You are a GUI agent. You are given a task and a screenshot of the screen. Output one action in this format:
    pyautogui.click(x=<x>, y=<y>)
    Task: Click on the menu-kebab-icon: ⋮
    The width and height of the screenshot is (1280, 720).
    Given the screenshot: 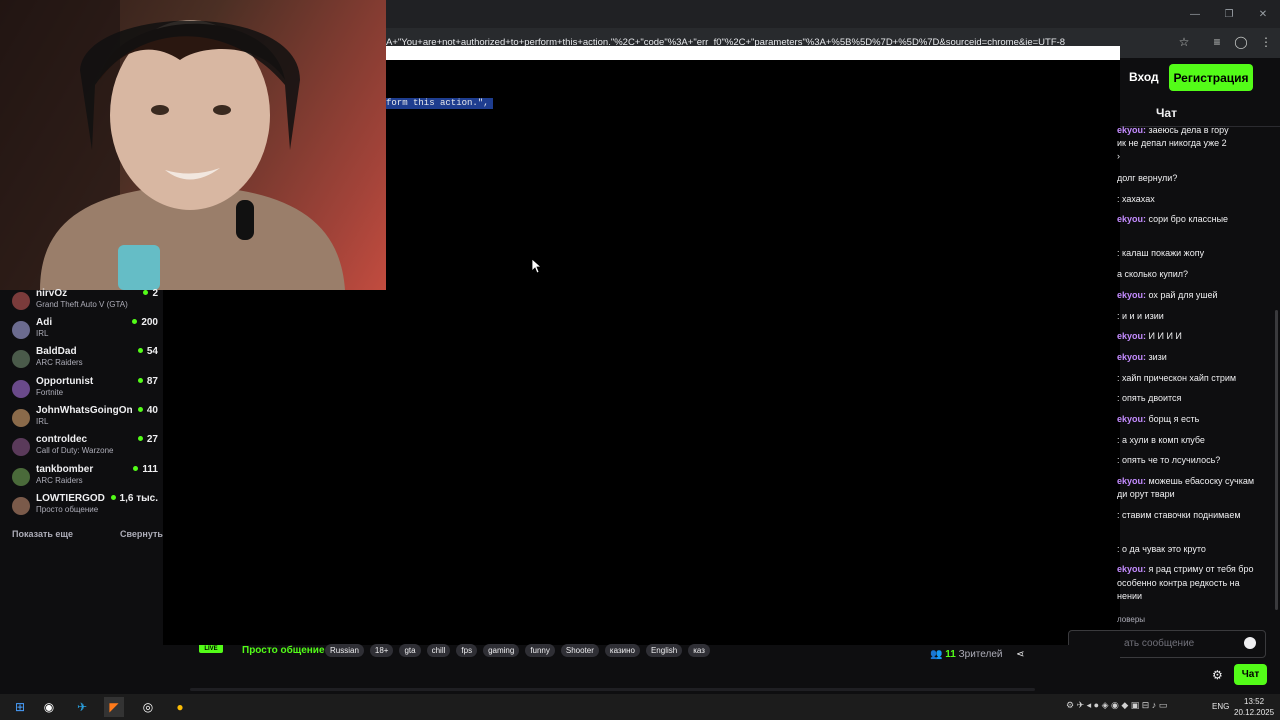 What is the action you would take?
    pyautogui.click(x=1266, y=42)
    